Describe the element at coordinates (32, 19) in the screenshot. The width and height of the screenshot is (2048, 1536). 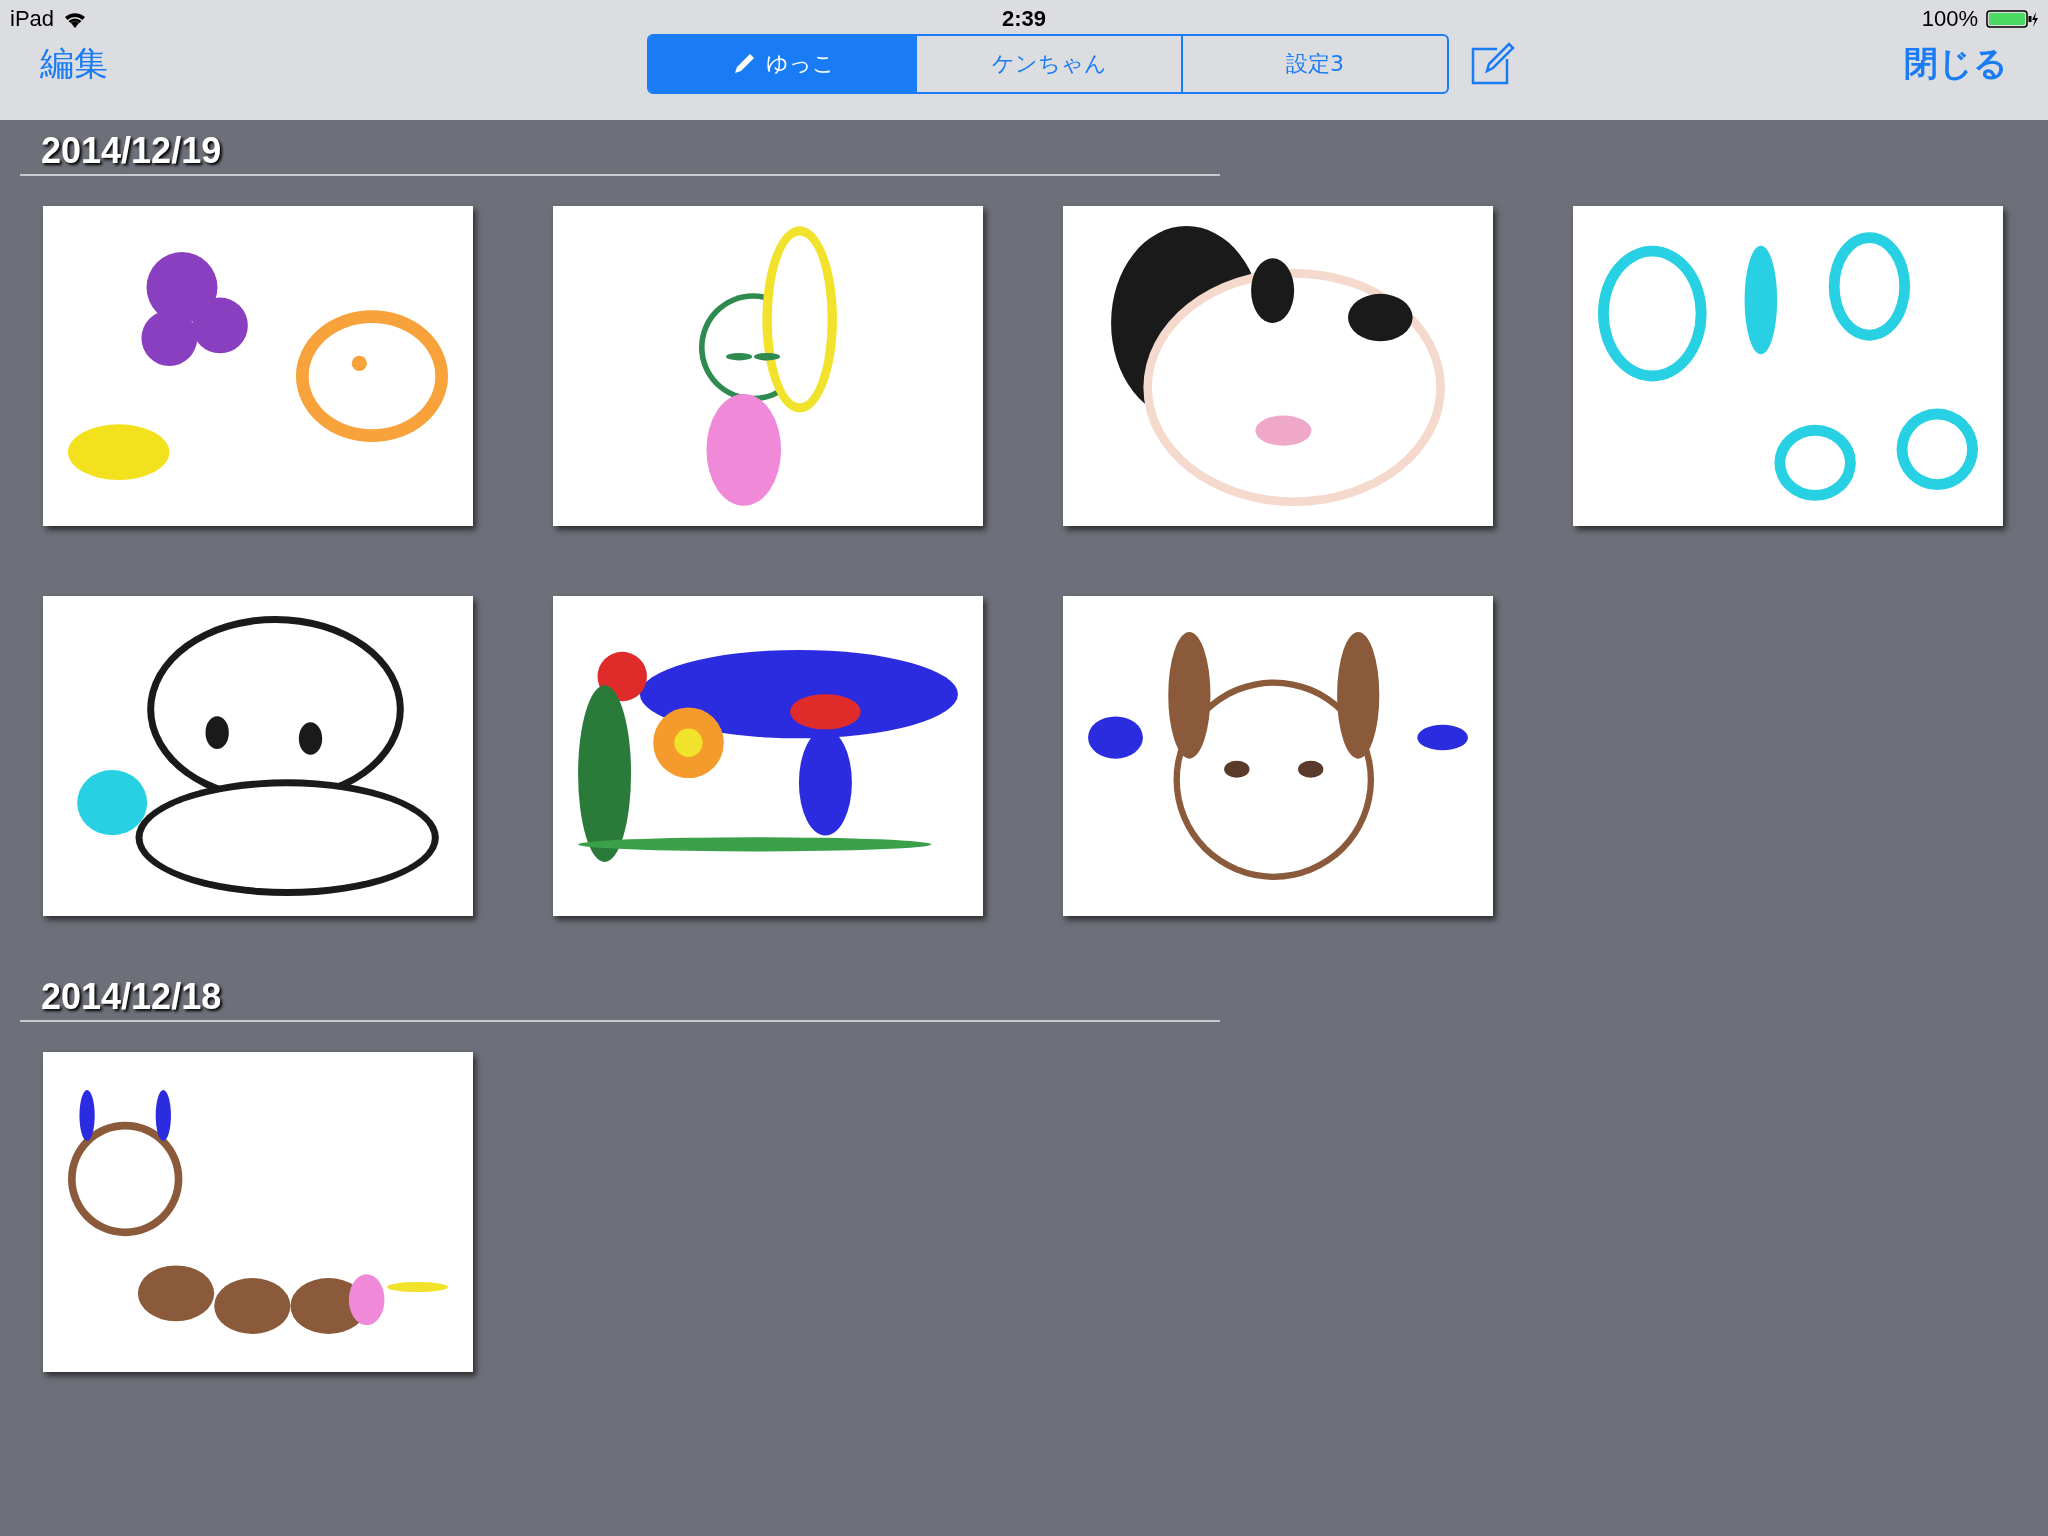
I see `device-name: iPad` at that location.